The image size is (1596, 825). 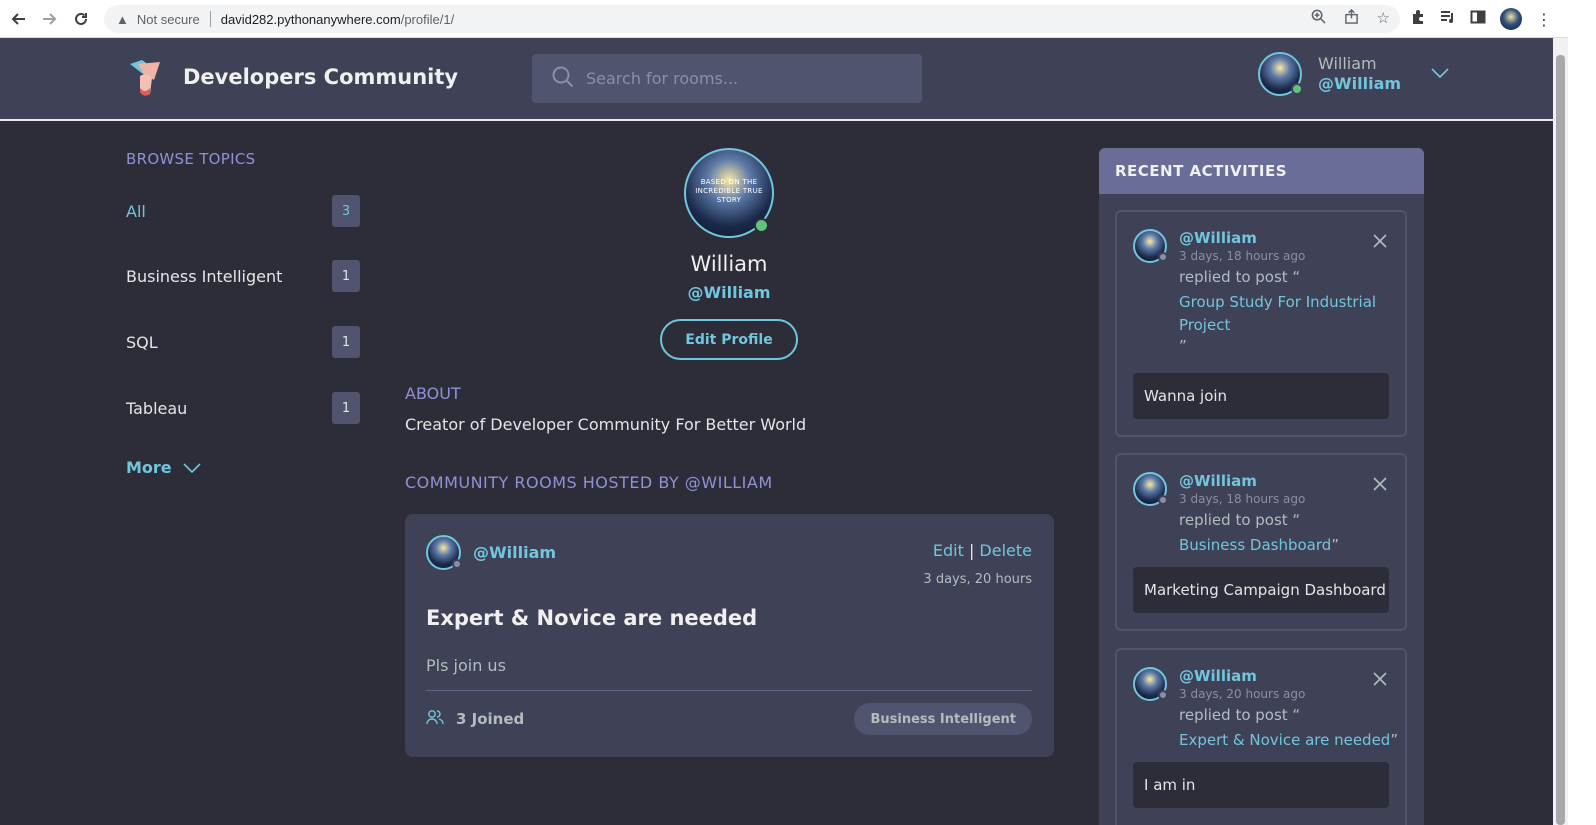 What do you see at coordinates (136, 211) in the screenshot?
I see `topic-label: All` at bounding box center [136, 211].